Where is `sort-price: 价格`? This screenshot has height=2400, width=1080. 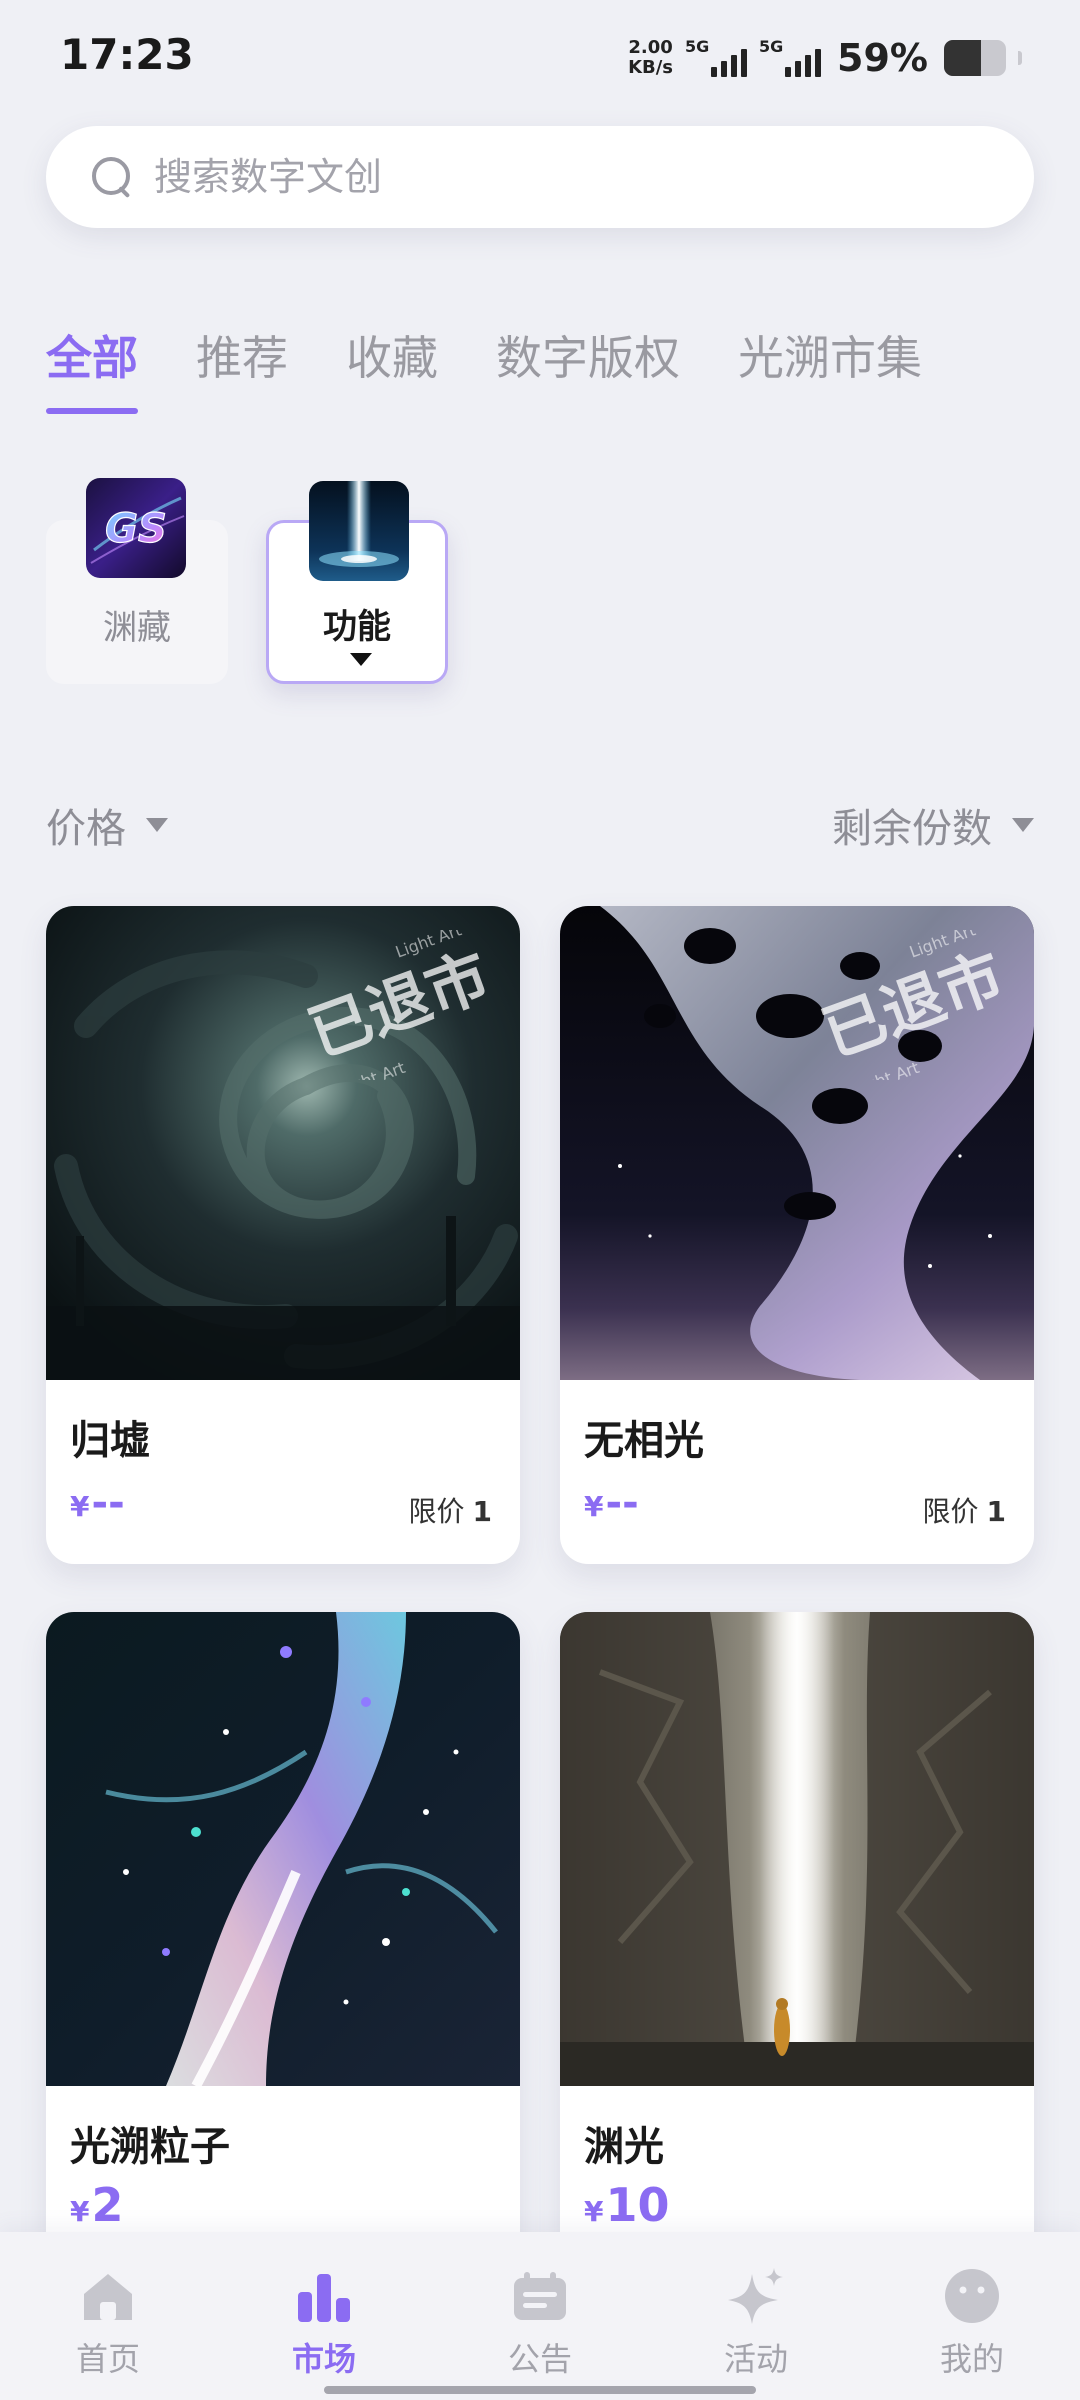
sort-price: 价格 is located at coordinates (107, 825).